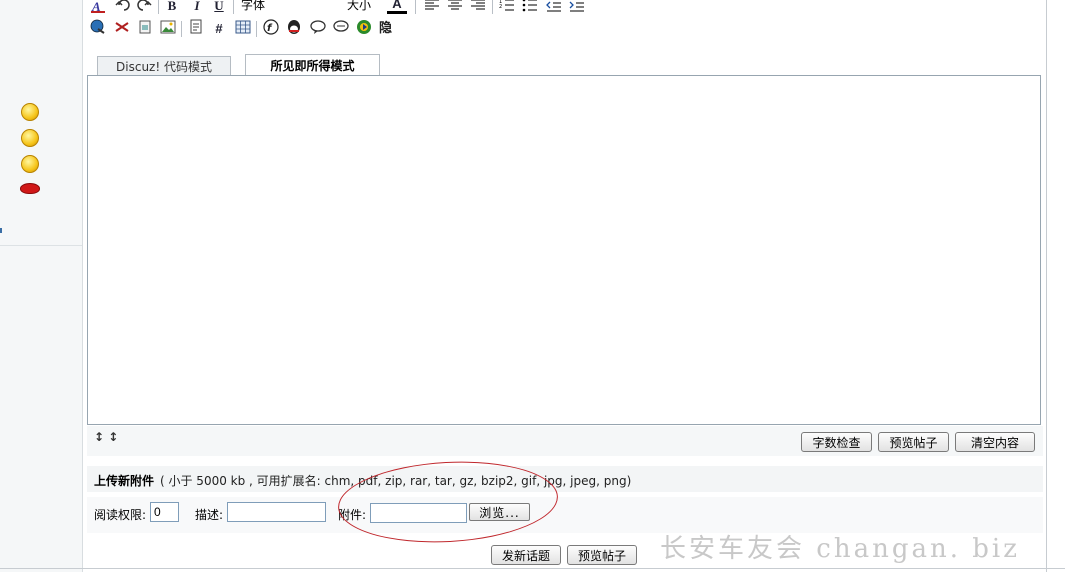  Describe the element at coordinates (289, 7) in the screenshot. I see `font-family-select: 字体` at that location.